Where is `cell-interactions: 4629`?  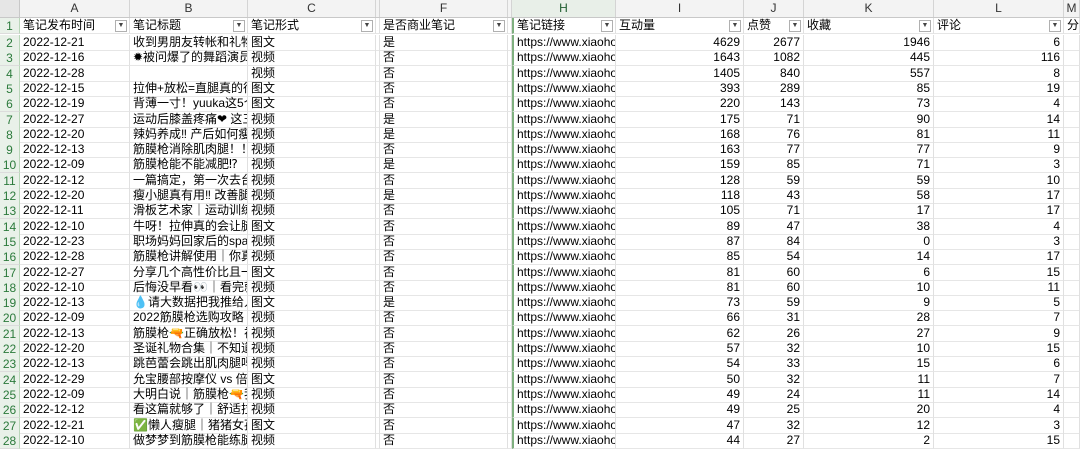 cell-interactions: 4629 is located at coordinates (680, 43).